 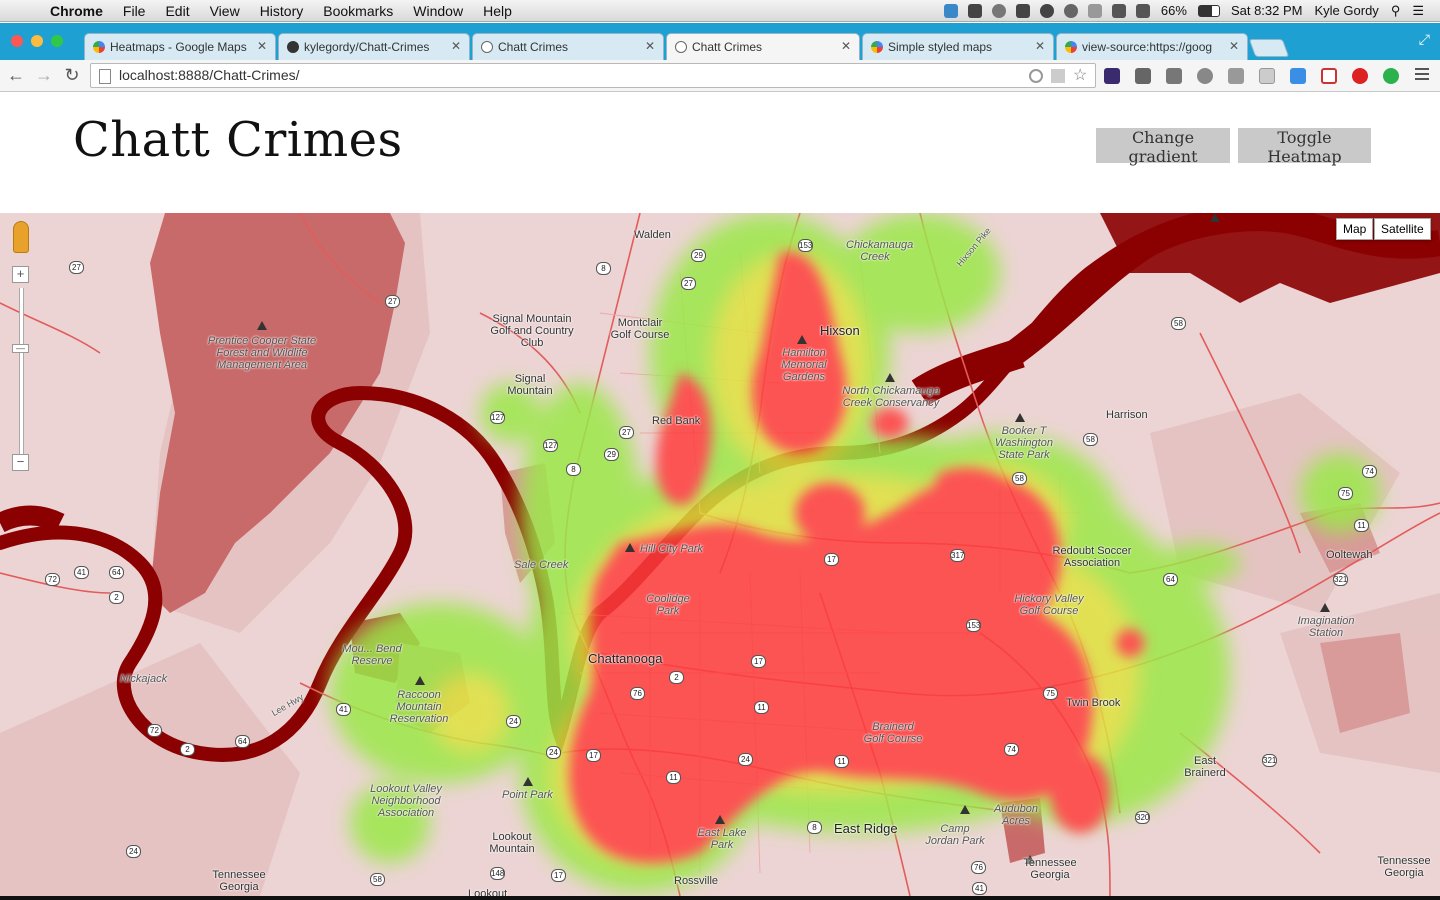 I want to click on menu-file: File, so click(x=134, y=11).